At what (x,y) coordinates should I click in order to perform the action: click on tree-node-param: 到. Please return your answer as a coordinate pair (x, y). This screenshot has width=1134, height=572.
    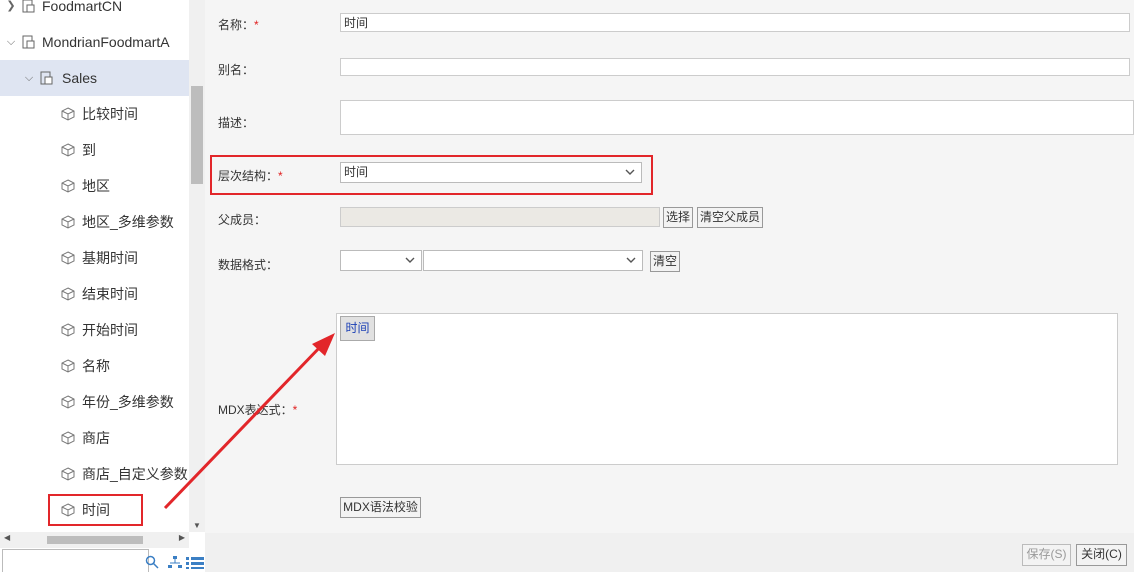
    Looking at the image, I should click on (94, 150).